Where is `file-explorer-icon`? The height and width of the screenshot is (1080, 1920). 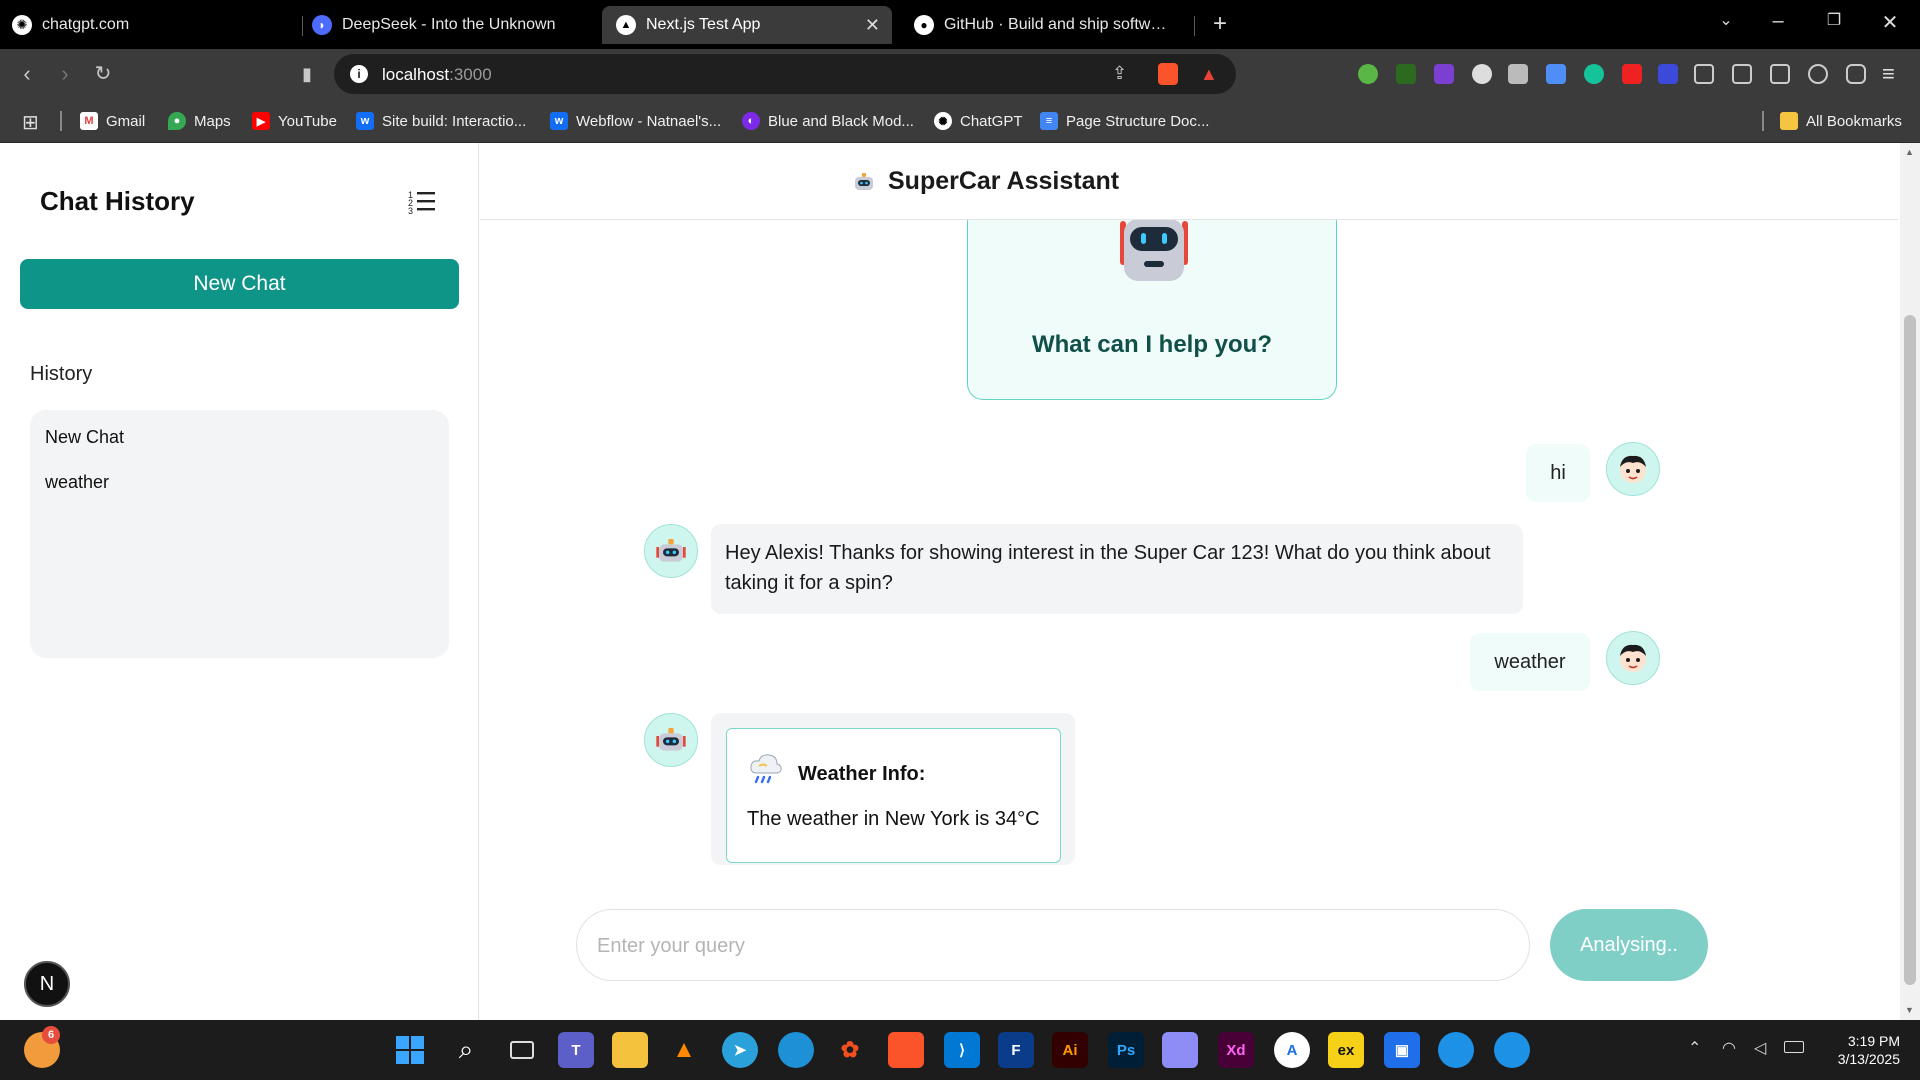 file-explorer-icon is located at coordinates (630, 1050).